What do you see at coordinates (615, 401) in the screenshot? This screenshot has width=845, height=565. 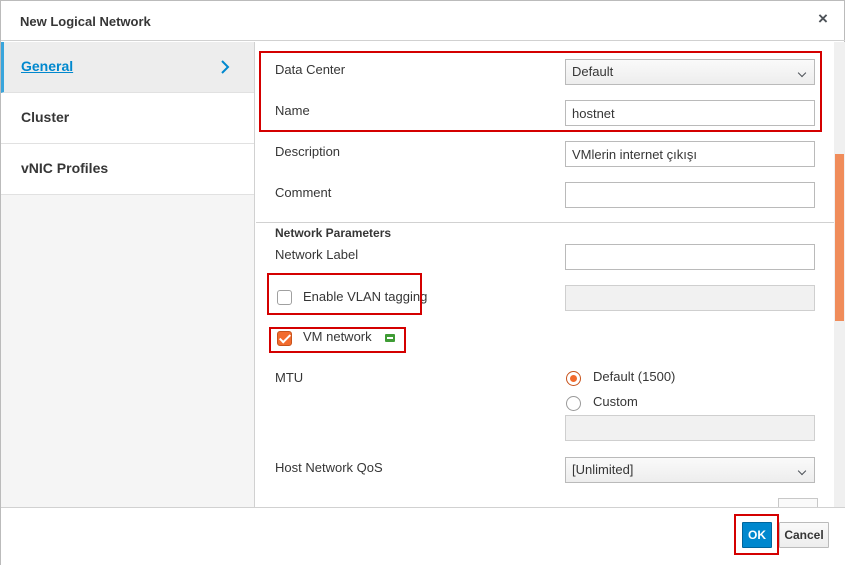 I see `mtu-custom-label: Custom` at bounding box center [615, 401].